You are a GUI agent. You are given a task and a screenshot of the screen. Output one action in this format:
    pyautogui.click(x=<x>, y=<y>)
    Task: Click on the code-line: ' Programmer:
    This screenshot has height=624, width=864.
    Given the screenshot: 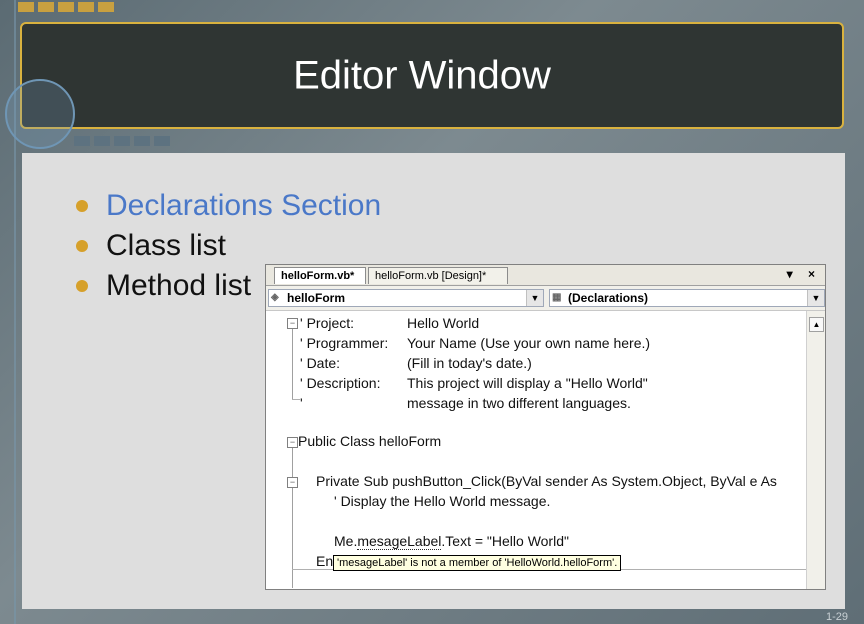 What is the action you would take?
    pyautogui.click(x=344, y=343)
    